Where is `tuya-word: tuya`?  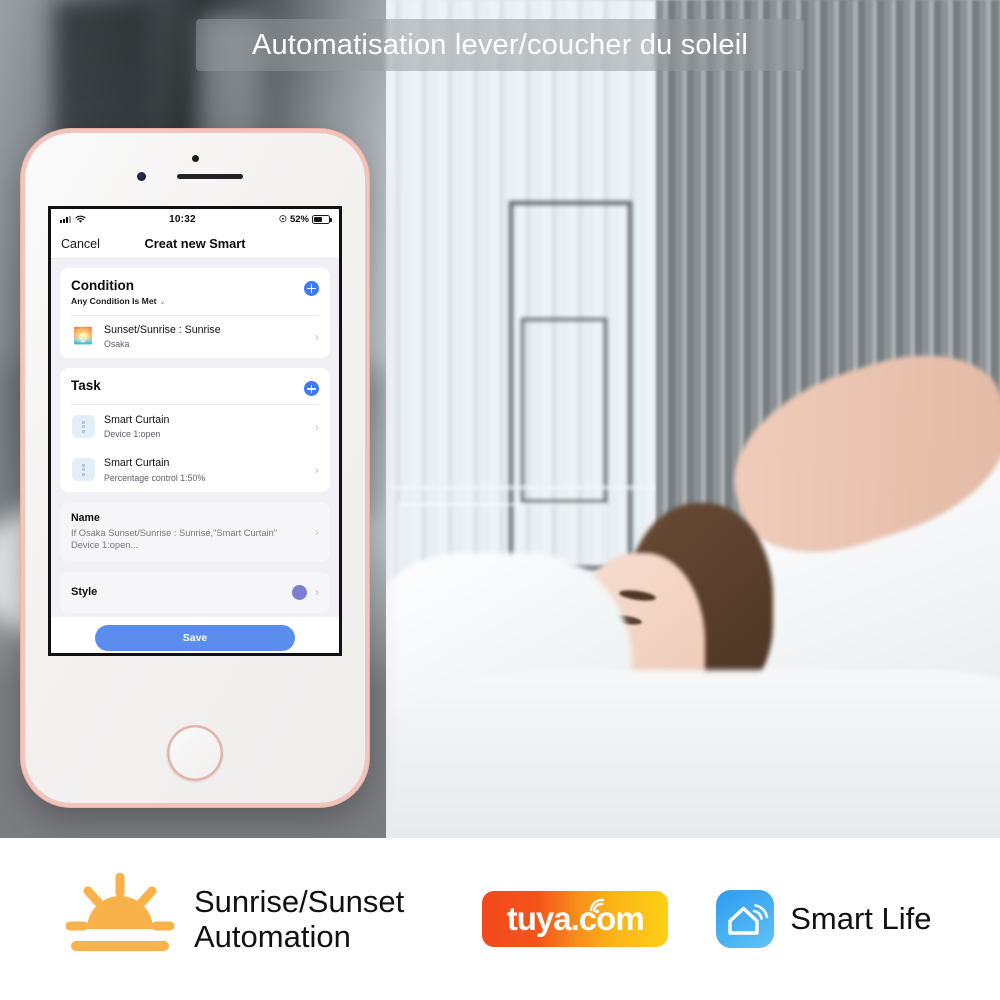
tuya-word: tuya is located at coordinates (539, 918).